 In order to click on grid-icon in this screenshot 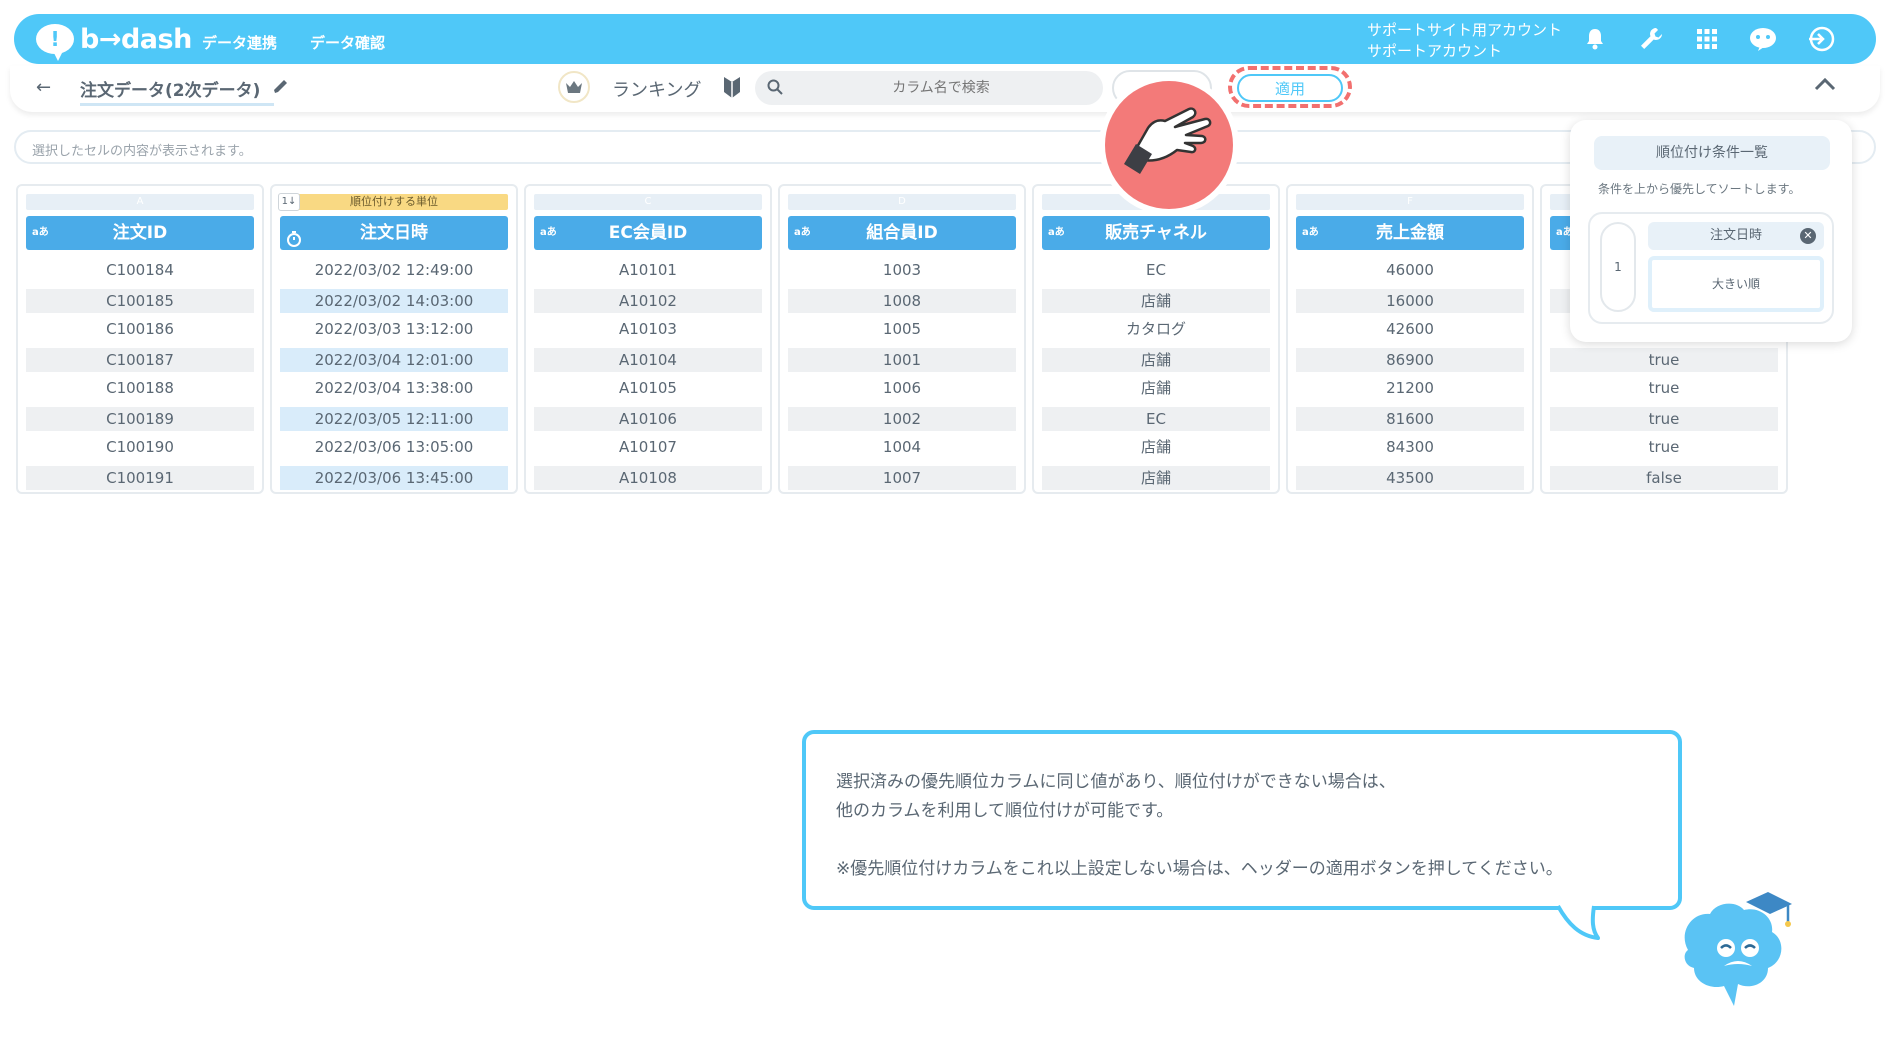, I will do `click(1707, 39)`.